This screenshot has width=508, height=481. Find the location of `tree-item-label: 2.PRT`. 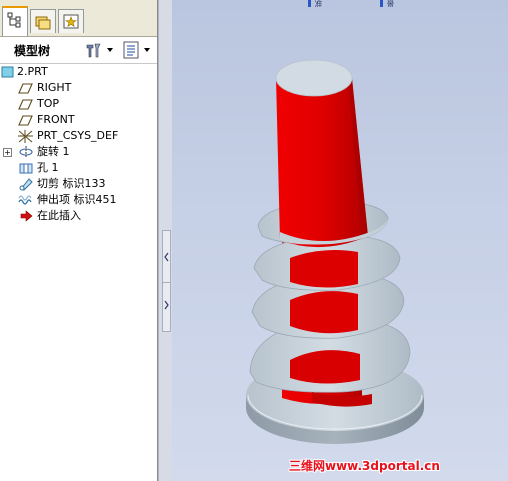

tree-item-label: 2.PRT is located at coordinates (32, 71).